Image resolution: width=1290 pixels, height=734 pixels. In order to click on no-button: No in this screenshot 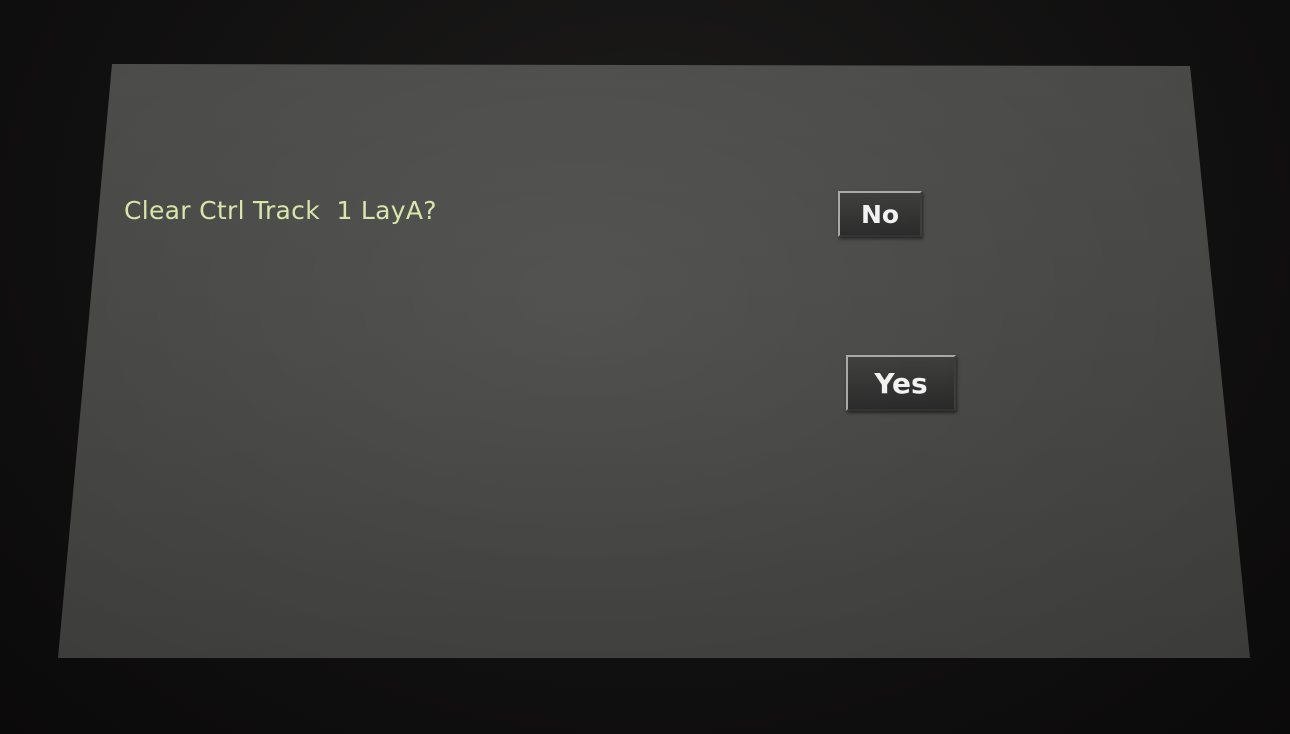, I will do `click(880, 214)`.